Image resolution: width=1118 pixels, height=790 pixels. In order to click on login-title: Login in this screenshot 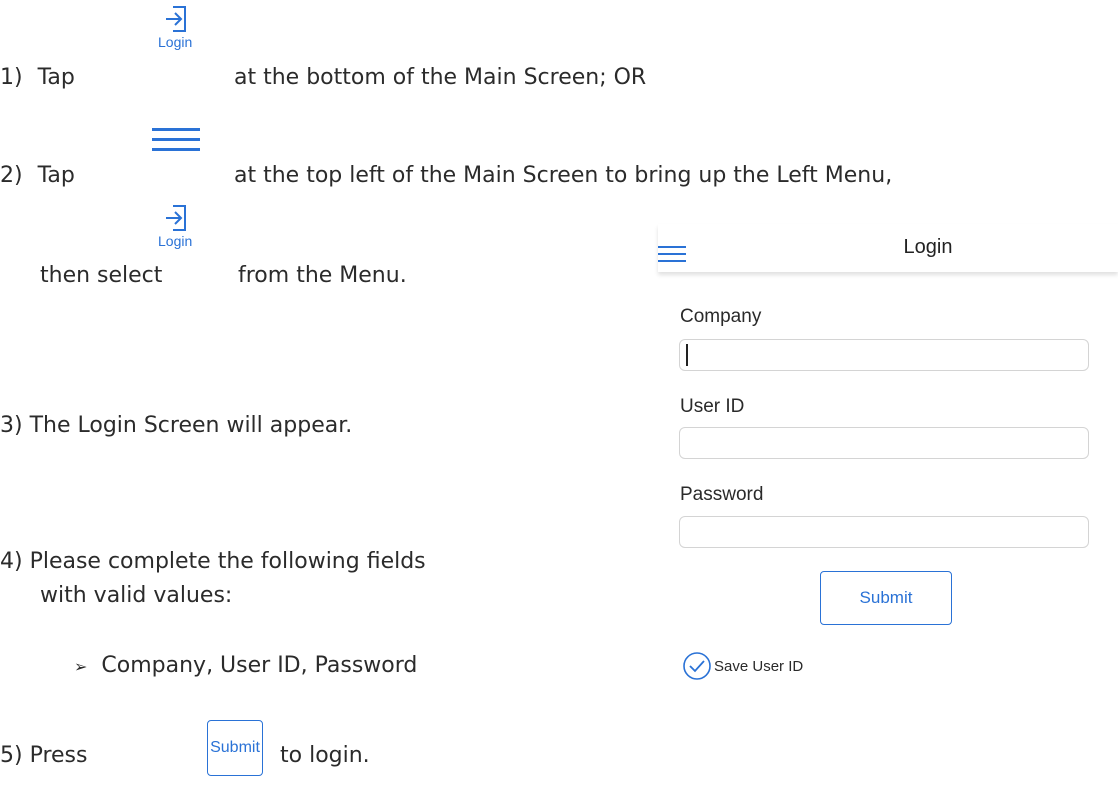, I will do `click(928, 247)`.